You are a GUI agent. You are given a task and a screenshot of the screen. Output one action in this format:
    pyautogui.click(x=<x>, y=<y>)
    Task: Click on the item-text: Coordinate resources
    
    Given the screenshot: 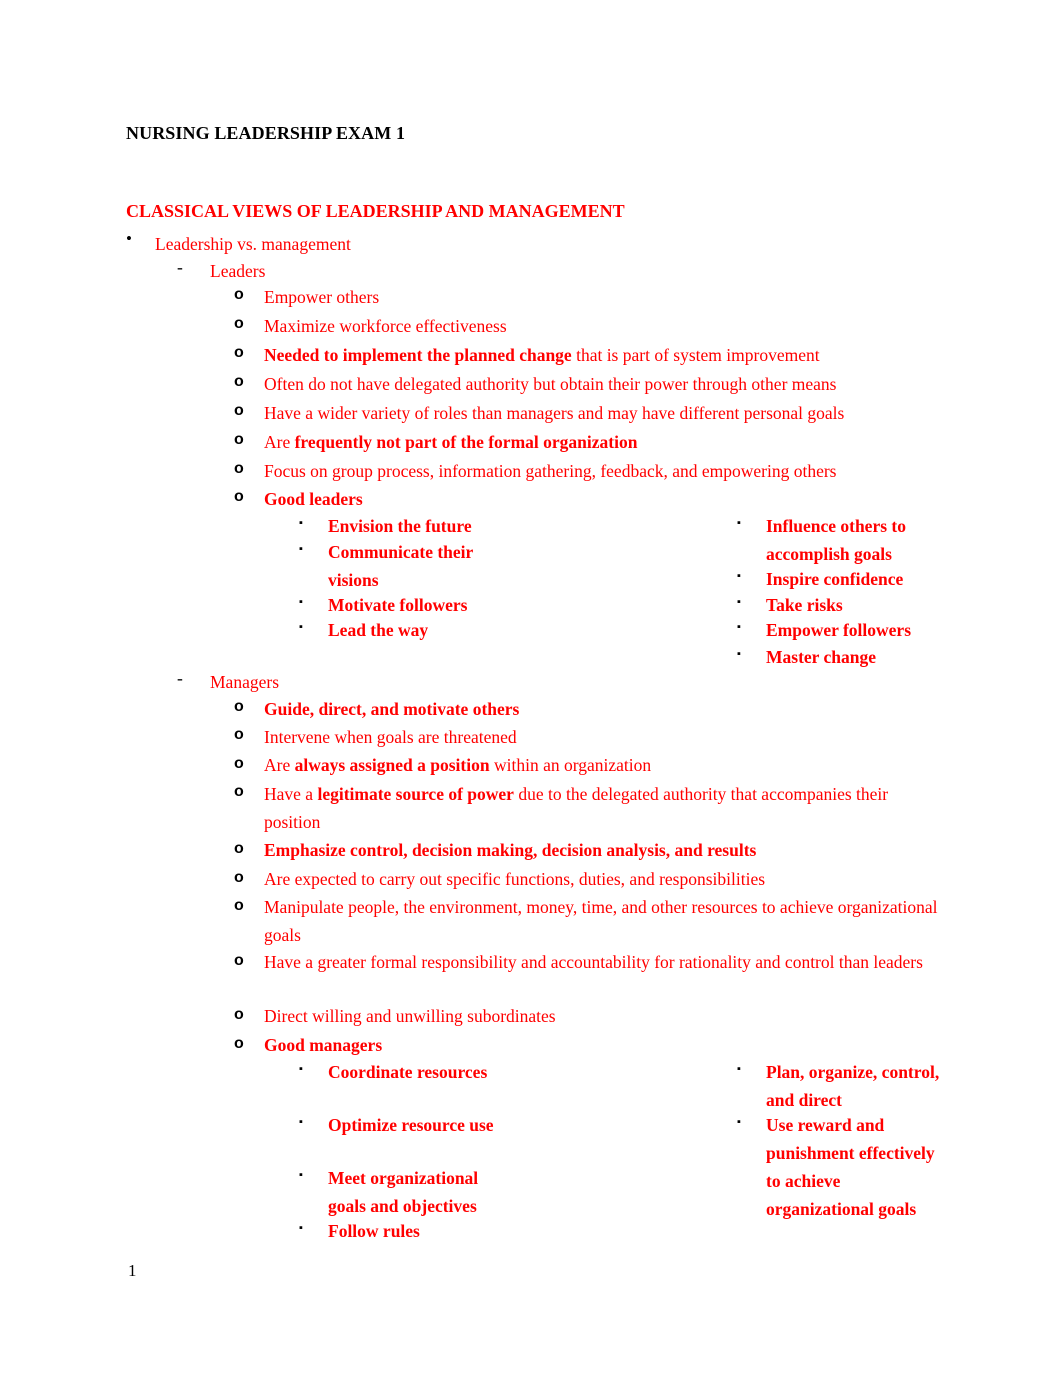 What is the action you would take?
    pyautogui.click(x=408, y=1072)
    